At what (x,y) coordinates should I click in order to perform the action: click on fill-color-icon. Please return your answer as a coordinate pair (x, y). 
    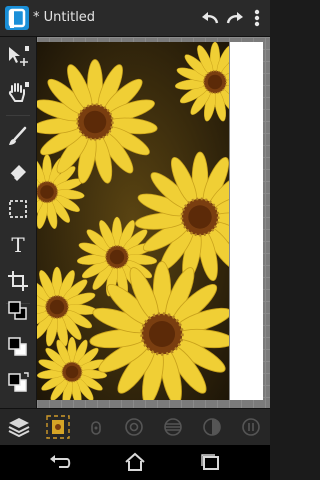
    Looking at the image, I should click on (18, 311).